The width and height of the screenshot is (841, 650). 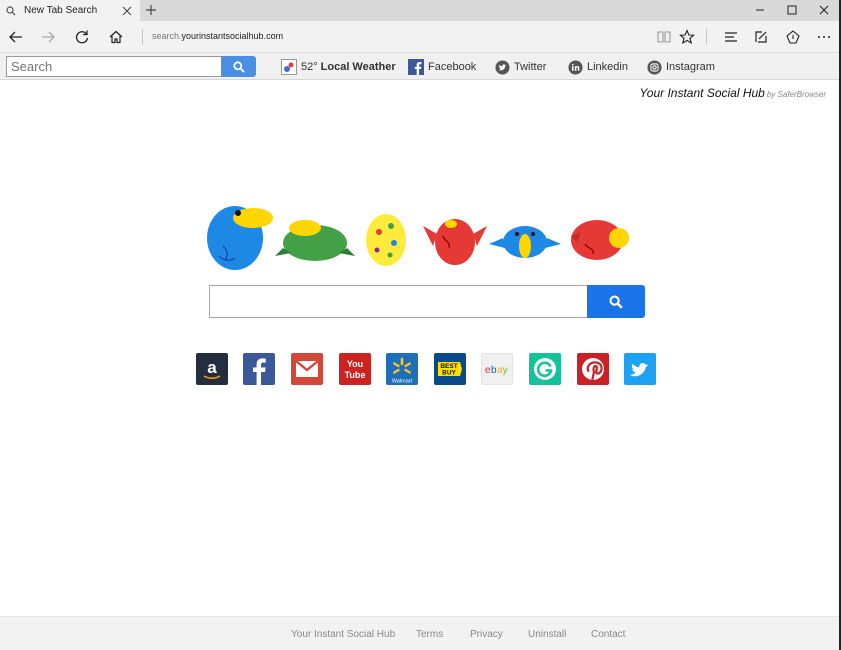 I want to click on weather-temp: 52°, so click(x=309, y=67).